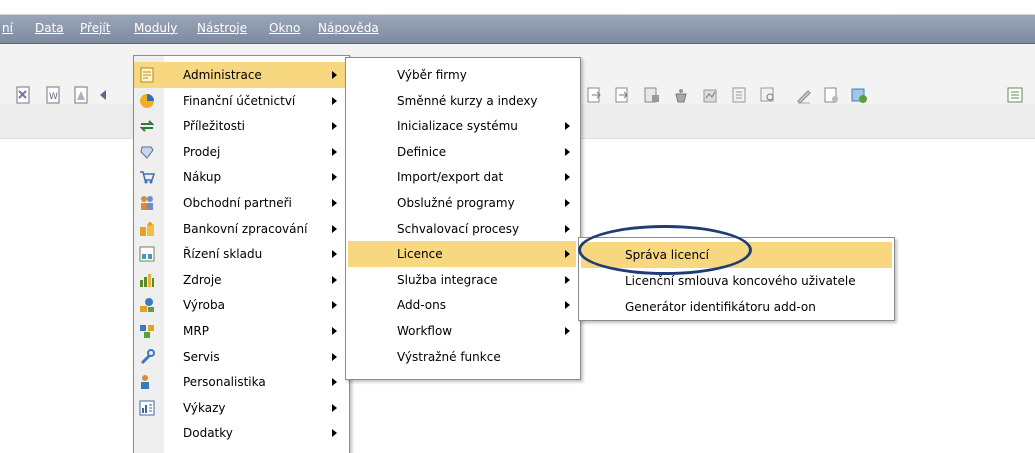 This screenshot has width=1035, height=453. I want to click on licence-menu-item-0: Správa licencí, so click(736, 255).